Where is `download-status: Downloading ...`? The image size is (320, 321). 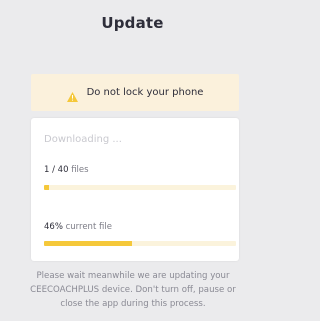
download-status: Downloading ... is located at coordinates (83, 139).